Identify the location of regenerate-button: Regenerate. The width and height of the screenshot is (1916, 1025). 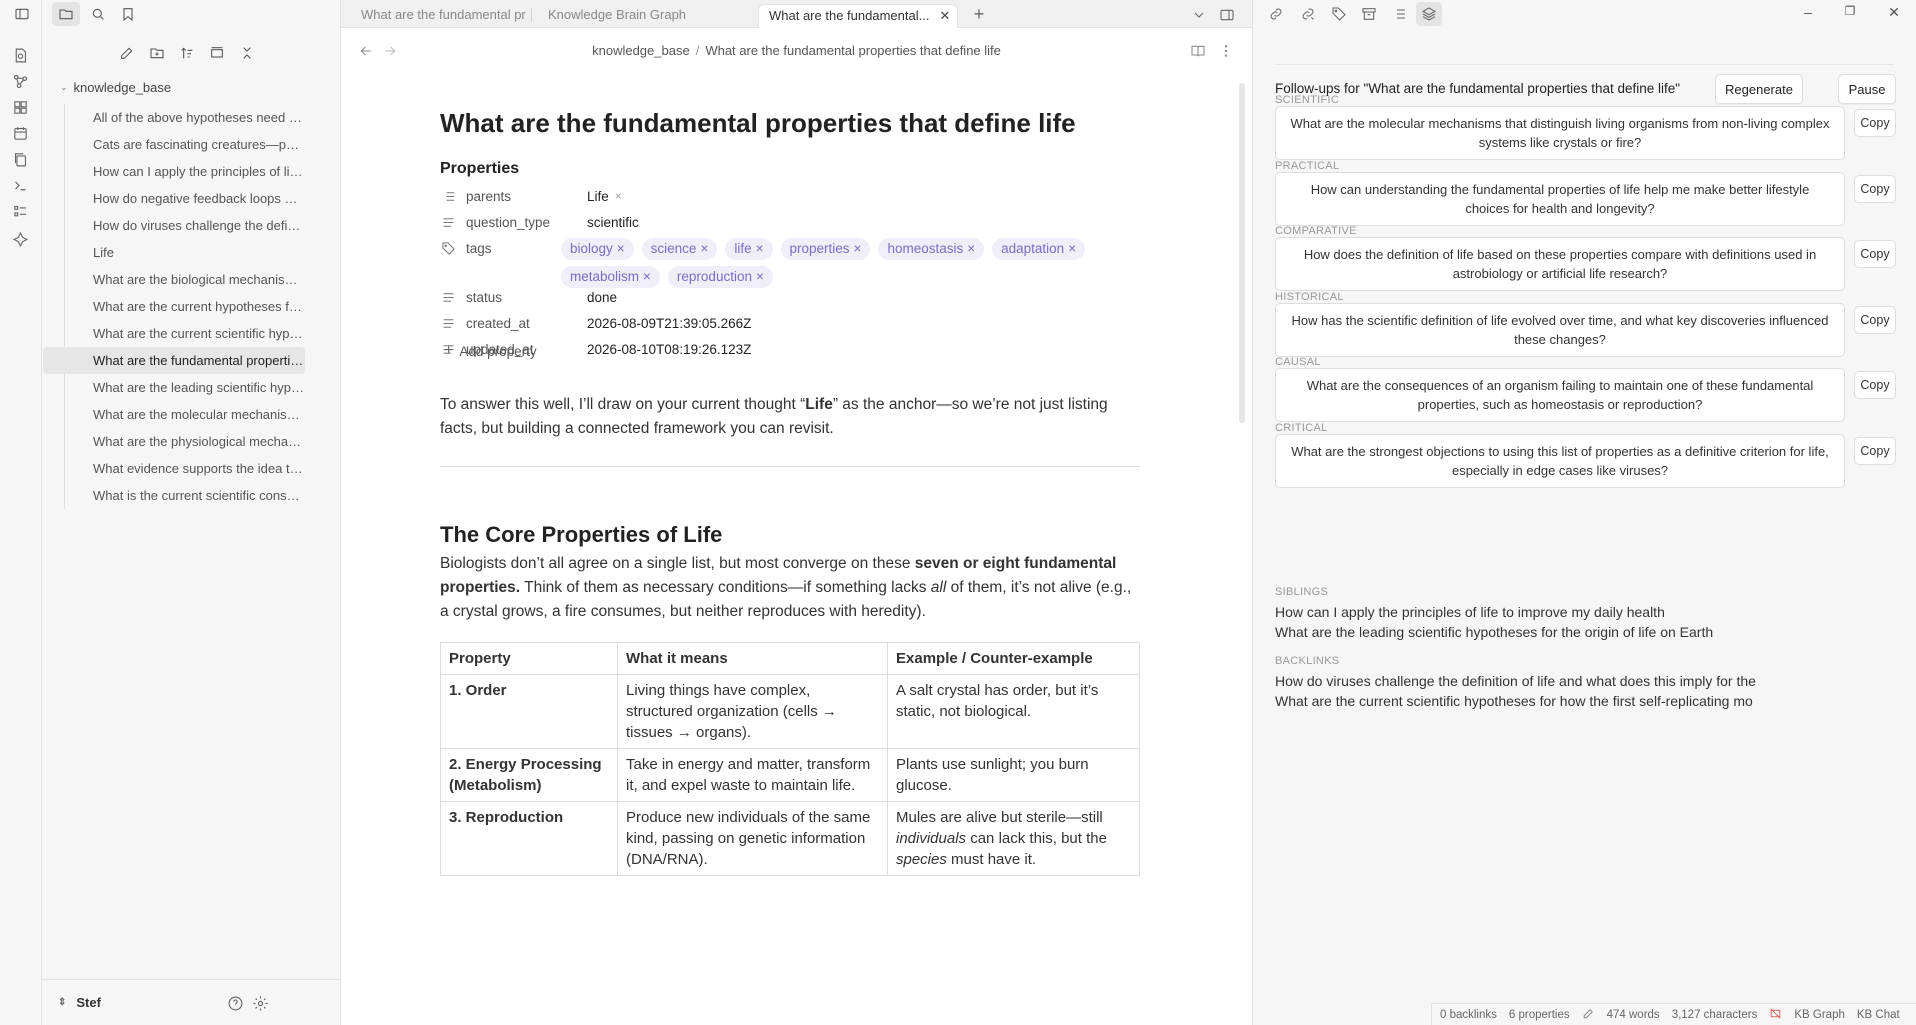
(1759, 89).